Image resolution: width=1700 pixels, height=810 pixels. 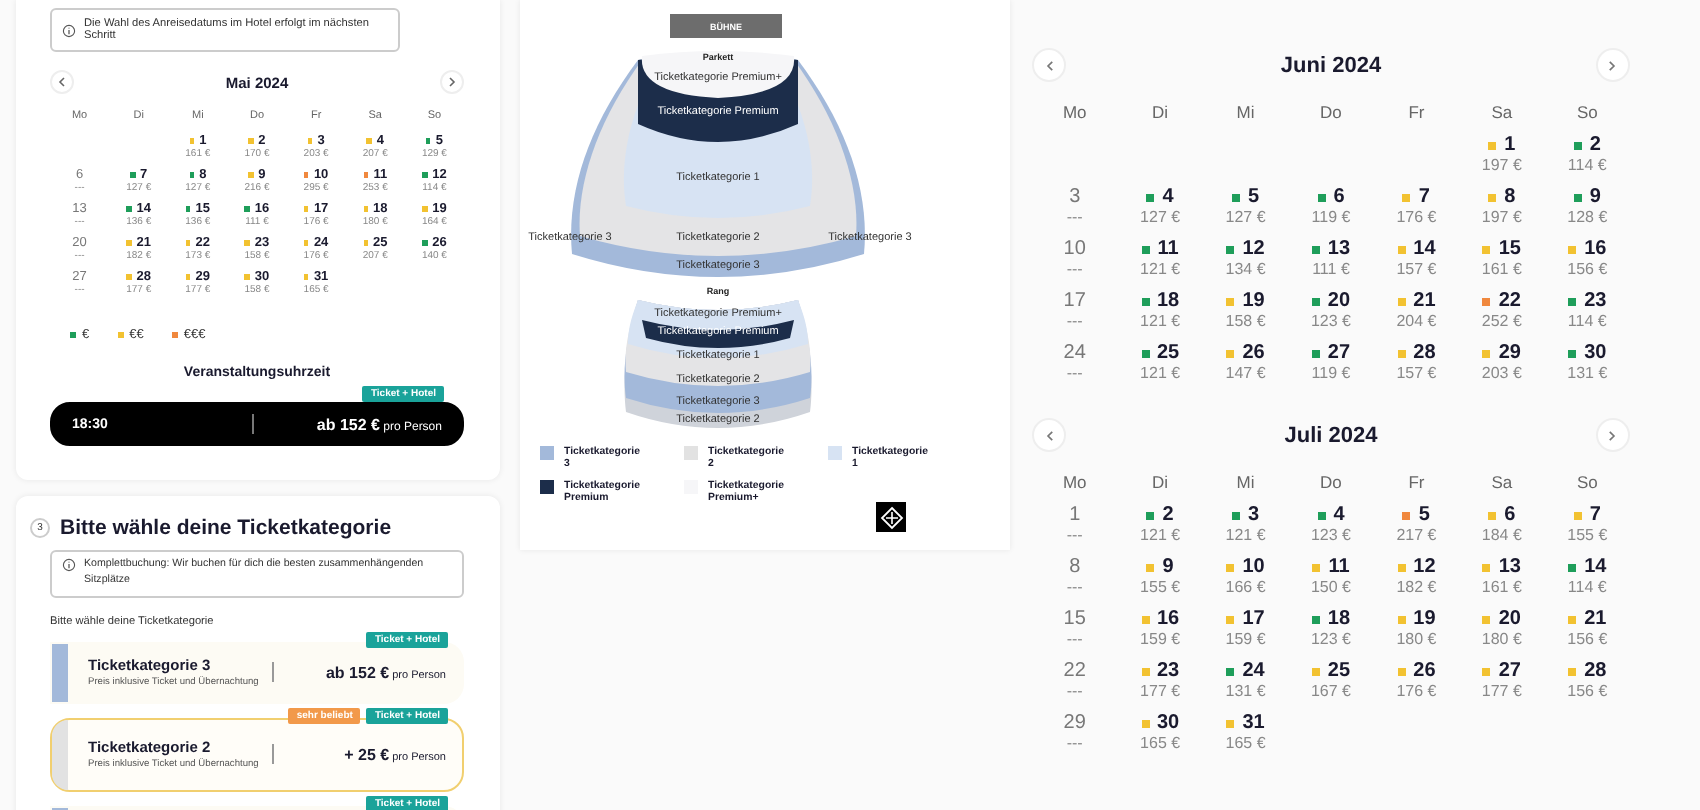 I want to click on calendar-day: 2 121 €, so click(x=1160, y=530).